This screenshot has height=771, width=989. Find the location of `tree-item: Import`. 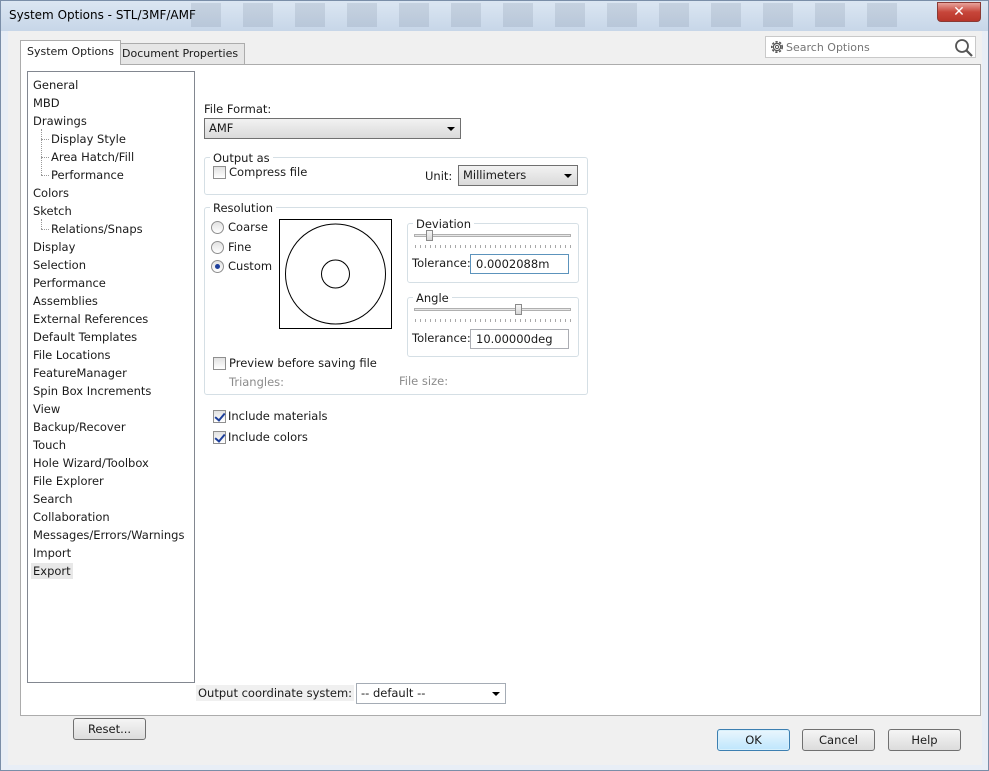

tree-item: Import is located at coordinates (52, 553).